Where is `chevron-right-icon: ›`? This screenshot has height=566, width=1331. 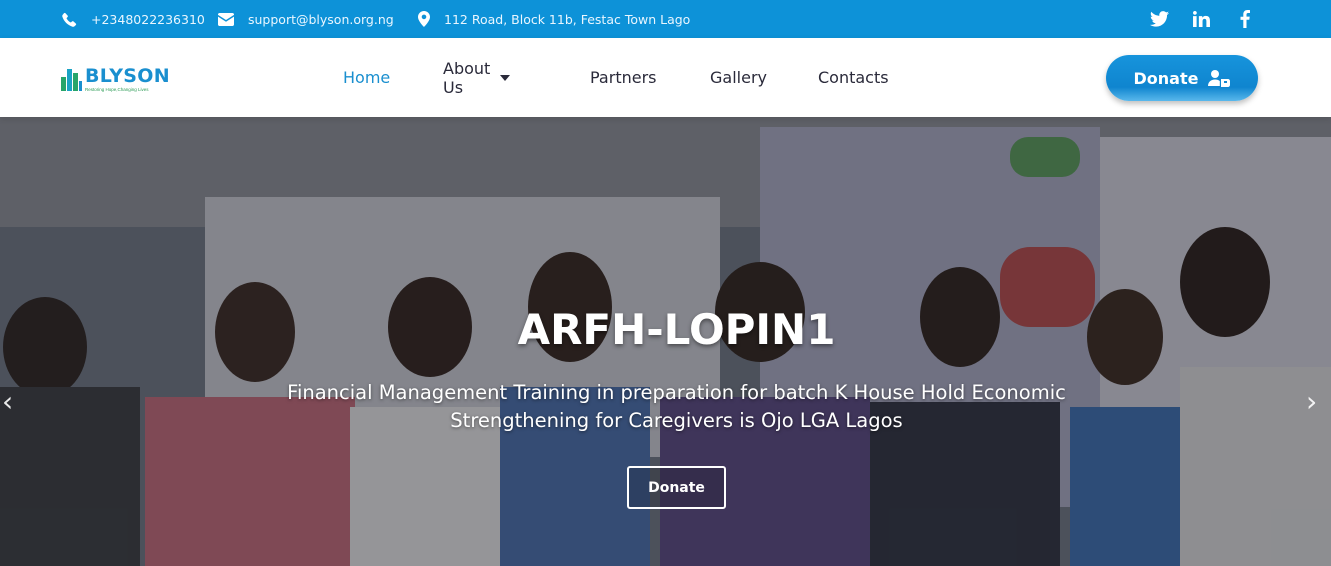 chevron-right-icon: › is located at coordinates (1311, 401).